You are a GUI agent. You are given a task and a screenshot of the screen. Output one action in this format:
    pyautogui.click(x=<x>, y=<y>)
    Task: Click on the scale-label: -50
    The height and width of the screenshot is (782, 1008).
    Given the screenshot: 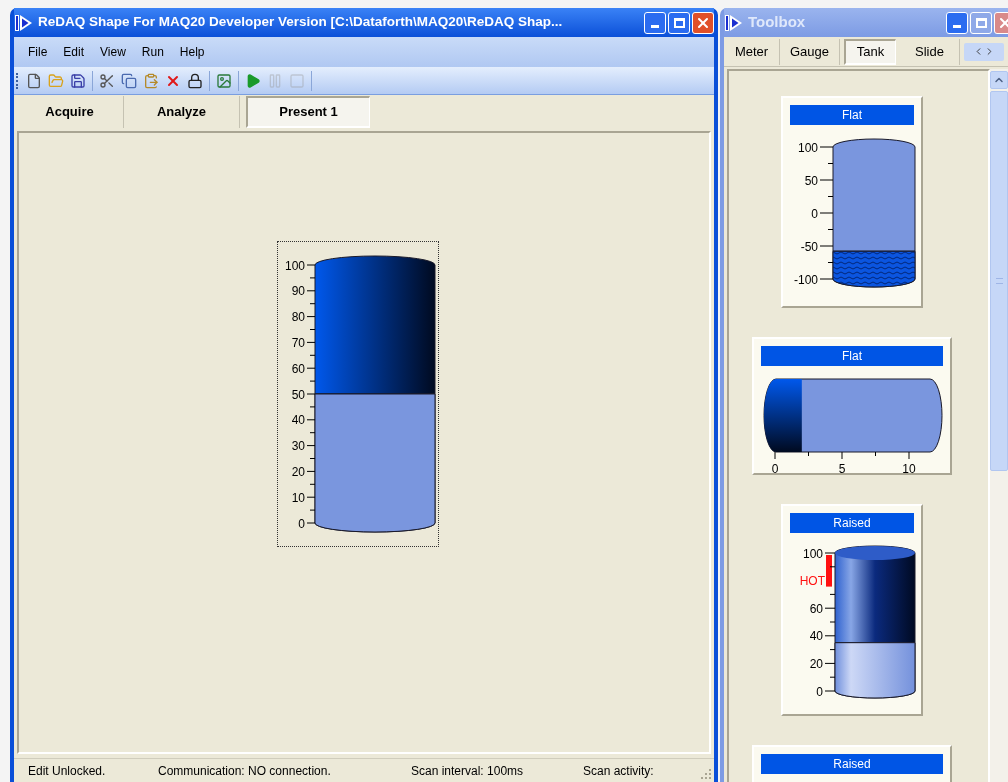 What is the action you would take?
    pyautogui.click(x=809, y=246)
    